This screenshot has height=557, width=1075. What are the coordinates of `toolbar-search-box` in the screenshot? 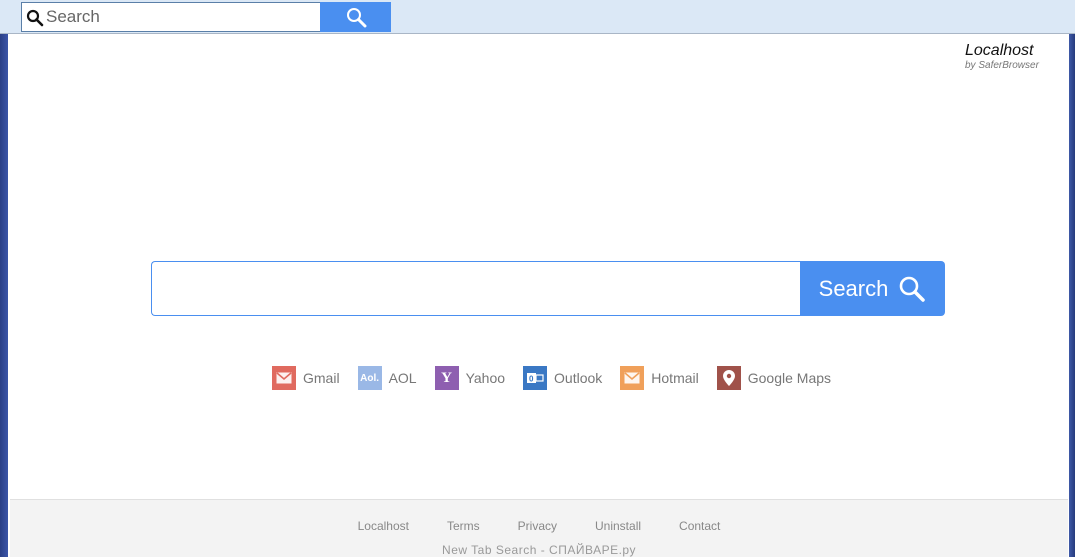 It's located at (171, 17).